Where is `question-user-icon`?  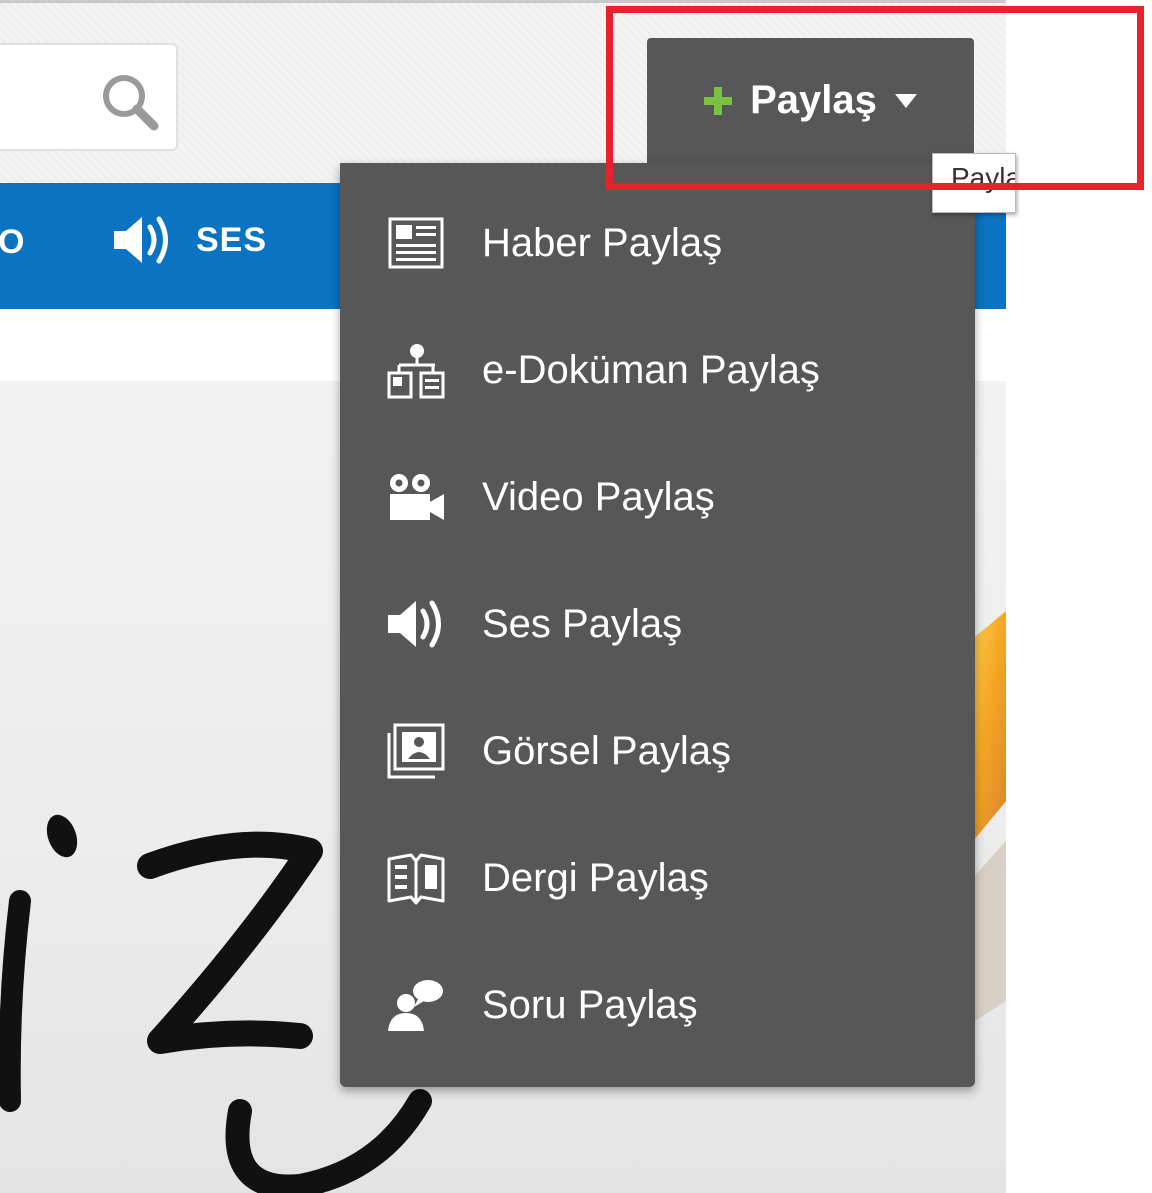 question-user-icon is located at coordinates (416, 1005).